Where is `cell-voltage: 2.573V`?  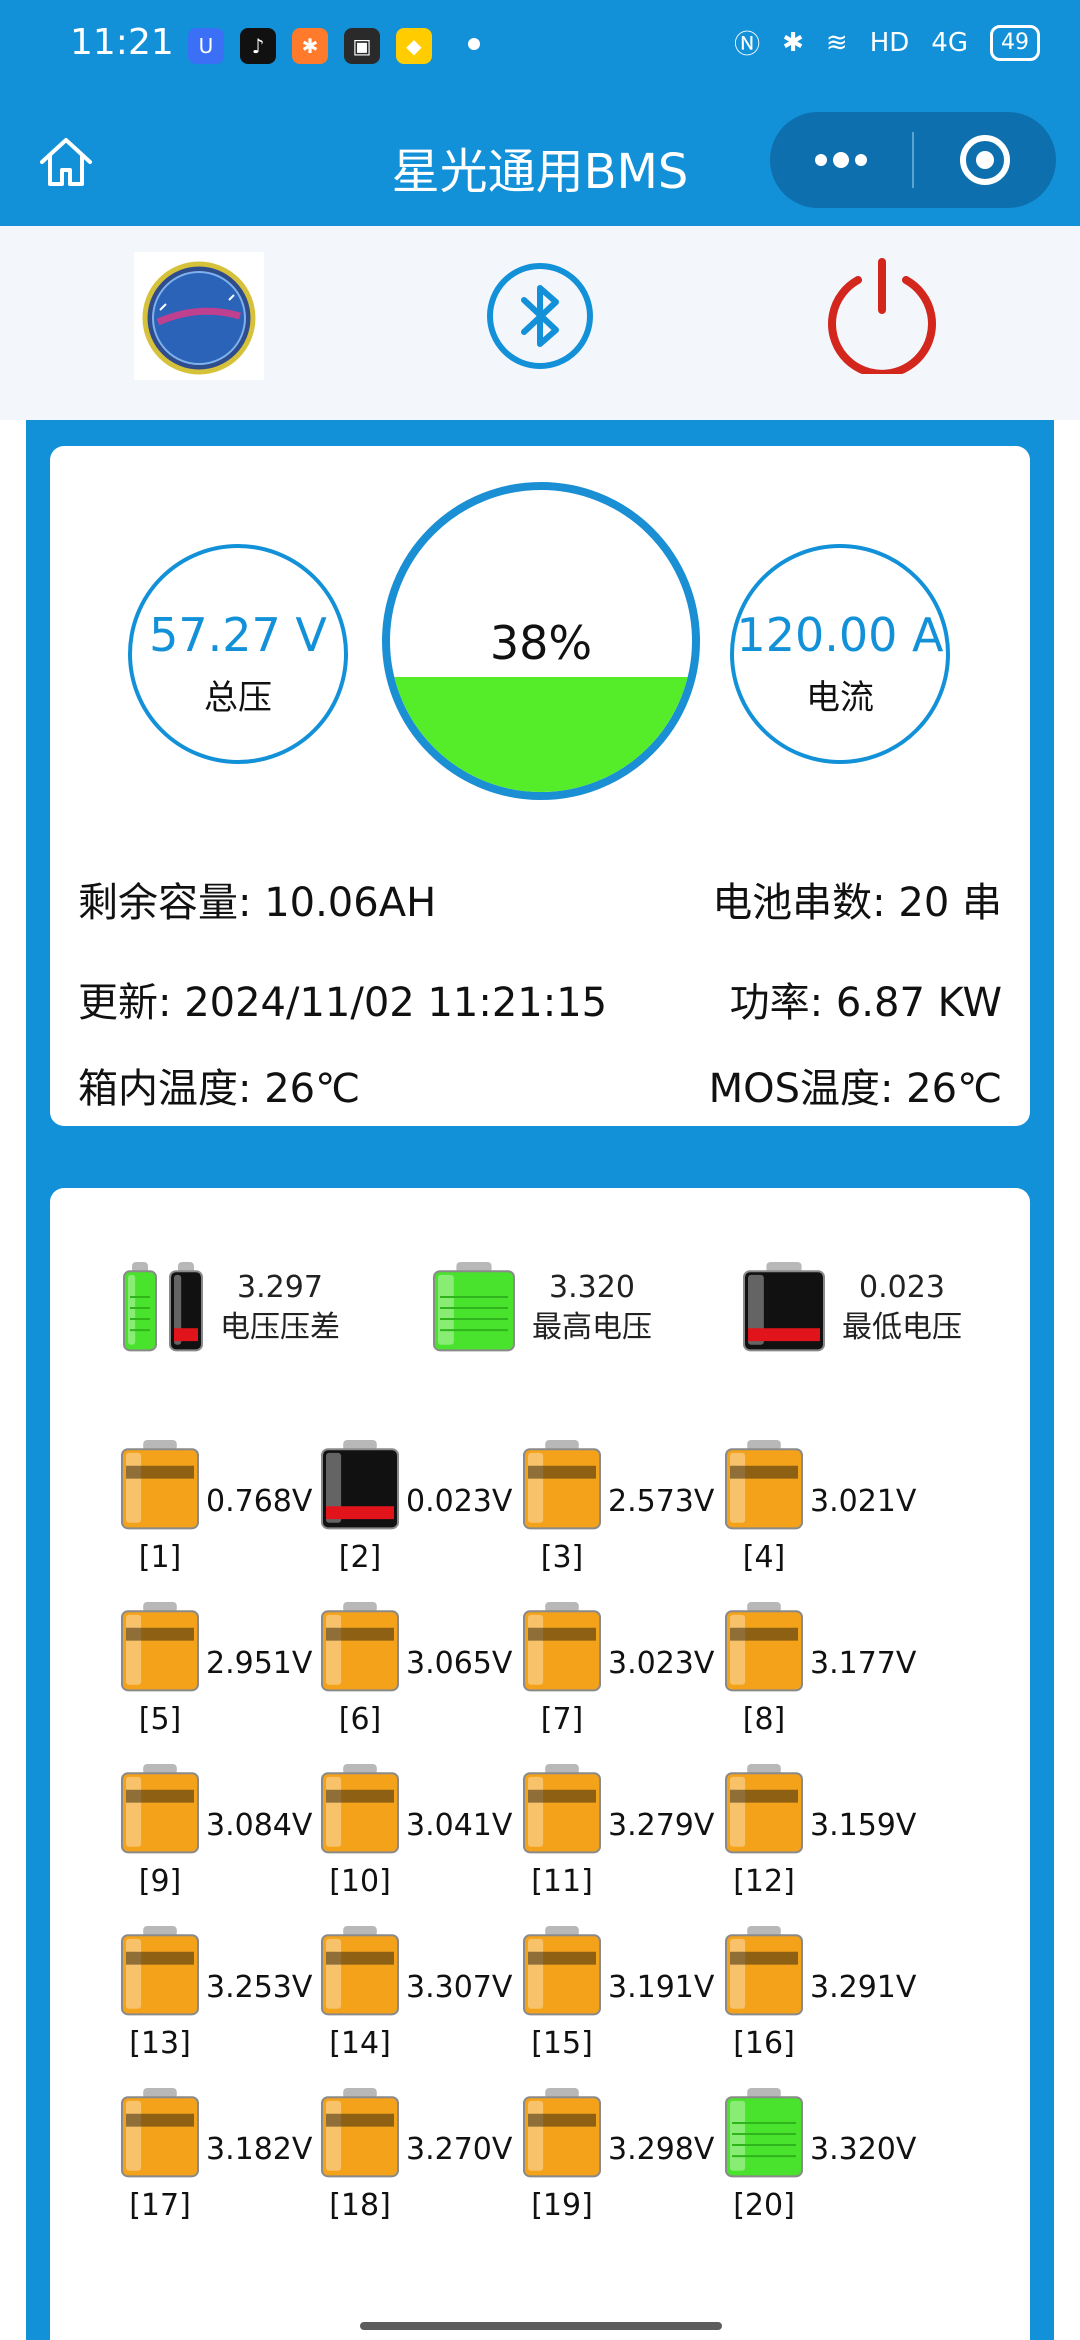 cell-voltage: 2.573V is located at coordinates (661, 1501).